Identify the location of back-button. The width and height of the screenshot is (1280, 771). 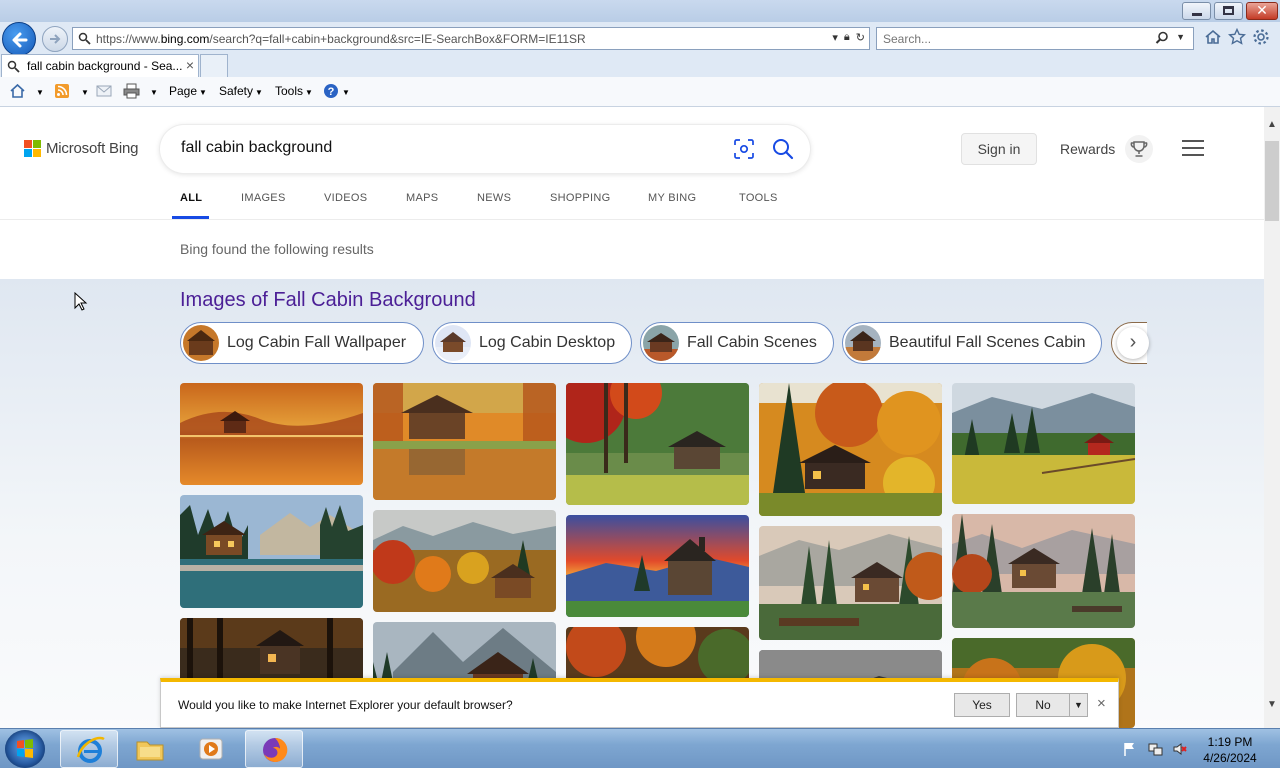
(19, 39).